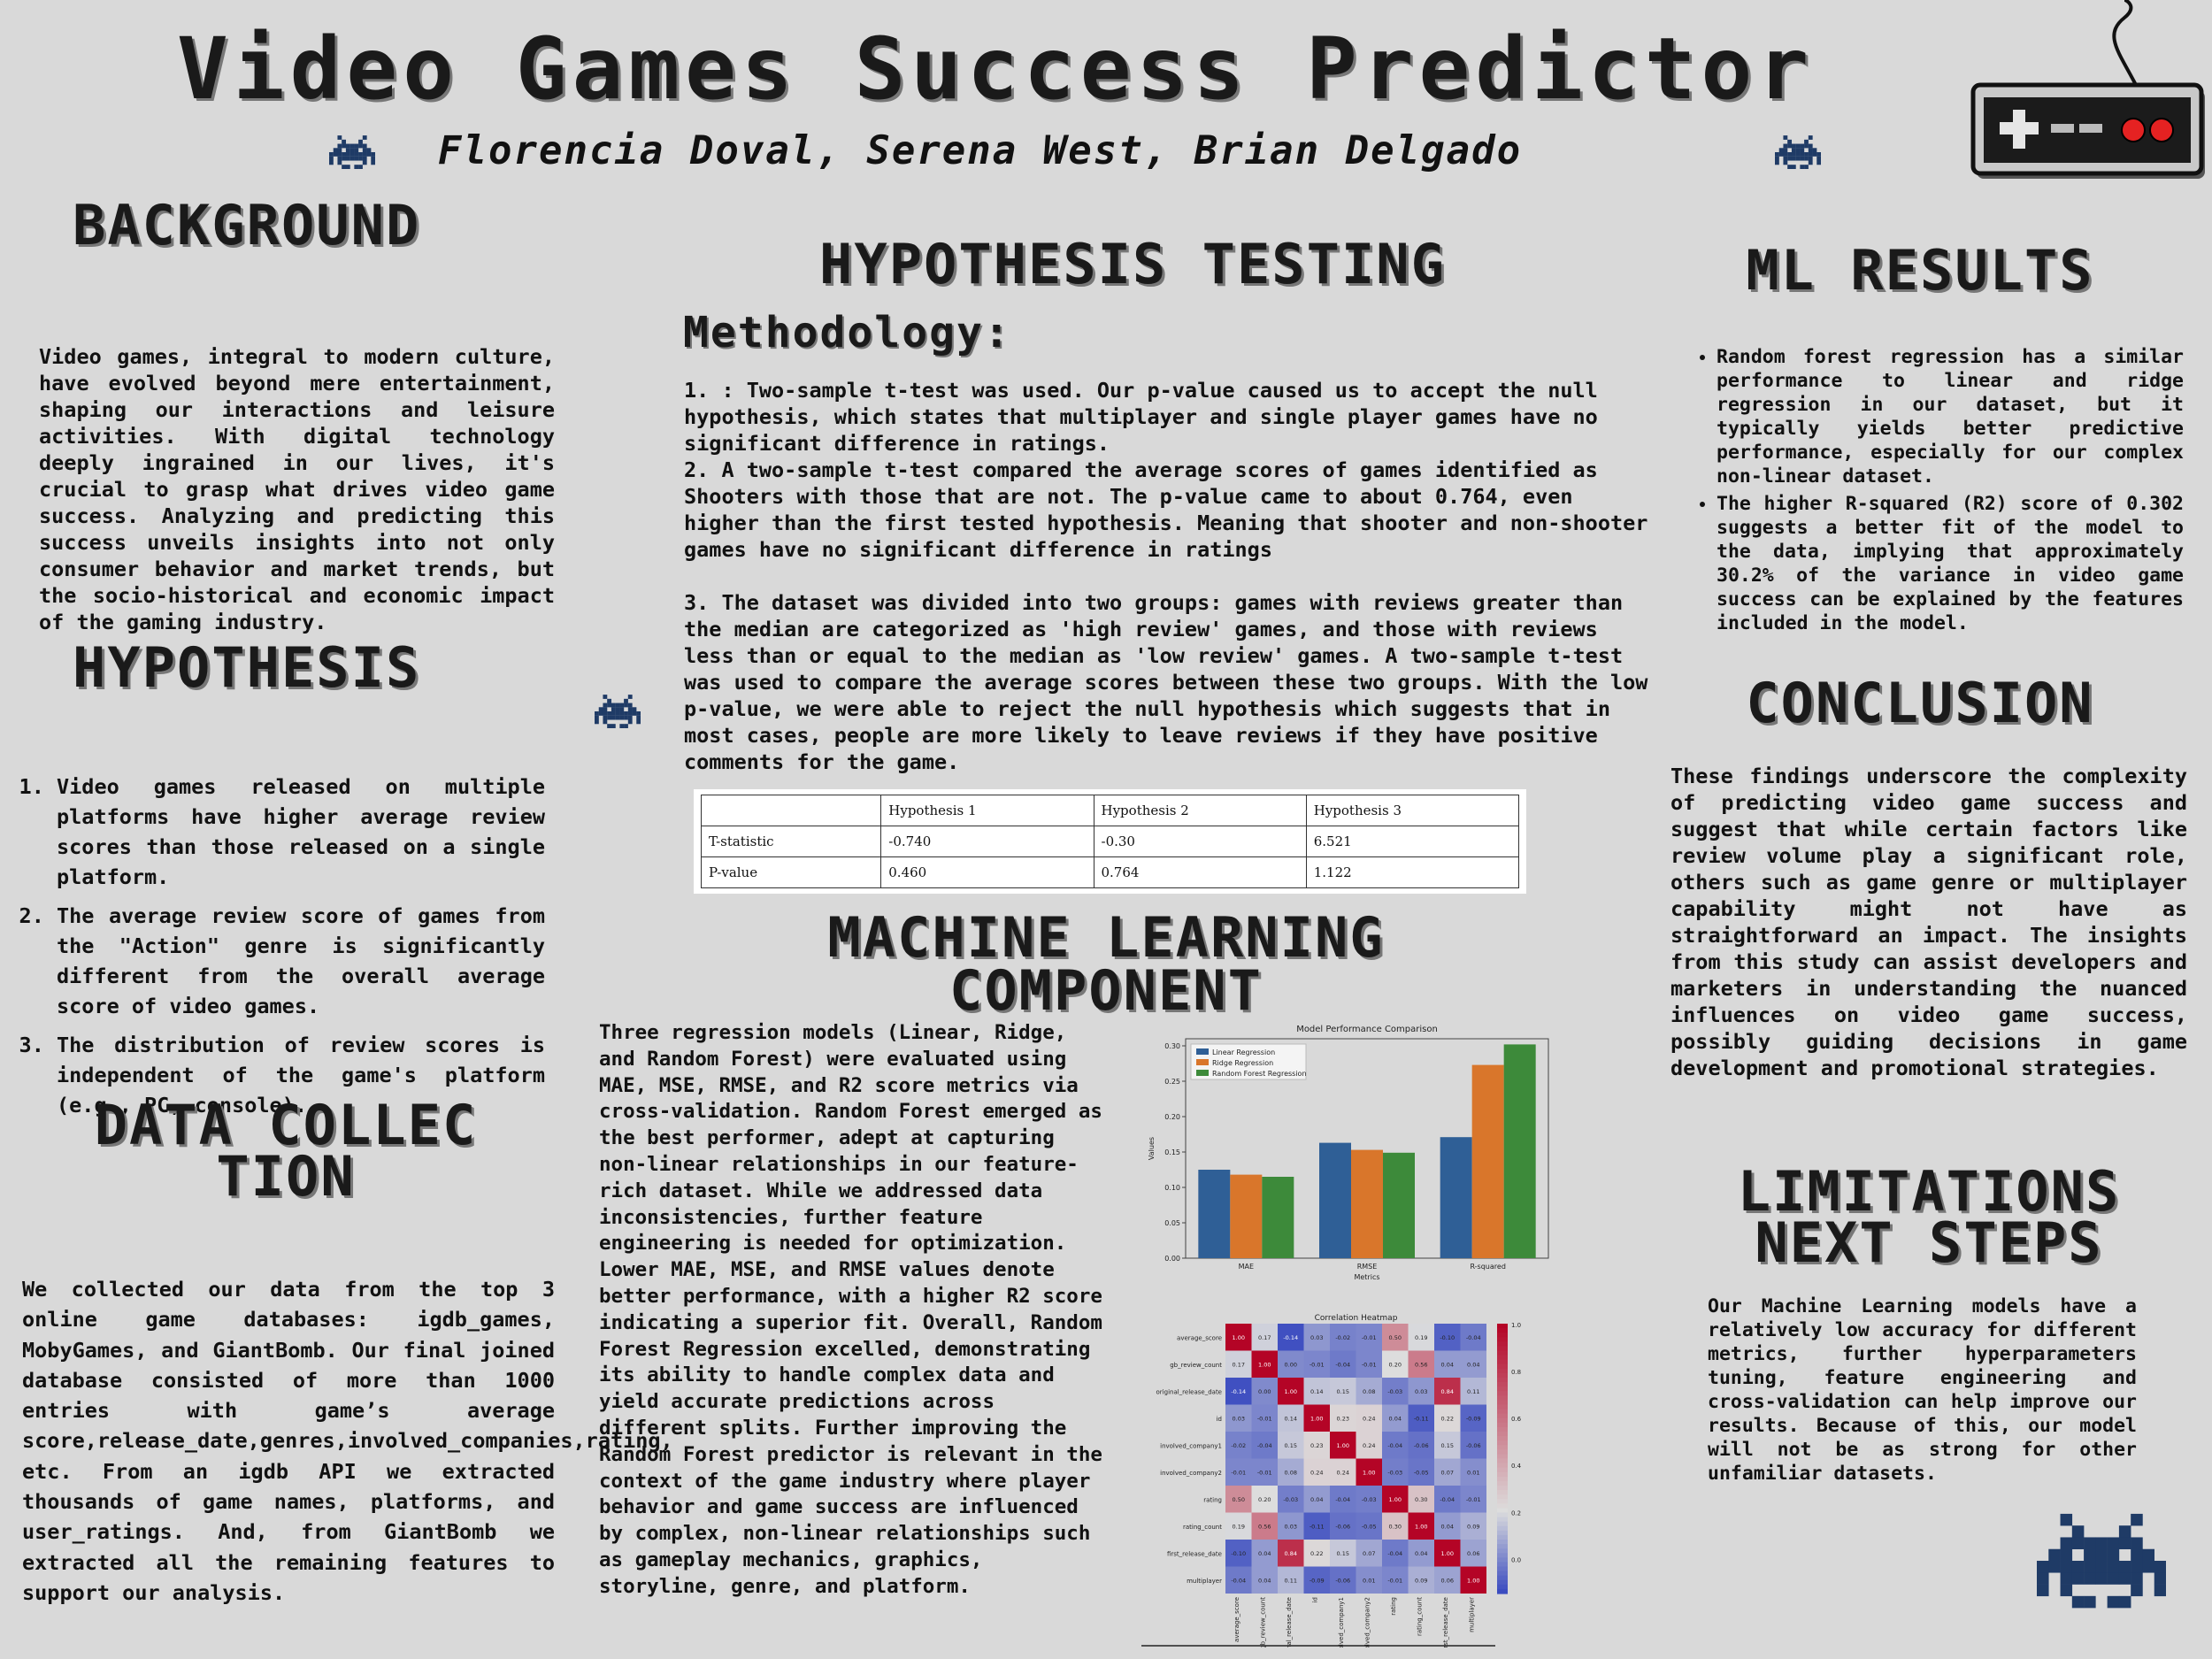 This screenshot has height=1659, width=2212. Describe the element at coordinates (1239, 1499) in the screenshot. I see `heatmap-value: 0.50` at that location.